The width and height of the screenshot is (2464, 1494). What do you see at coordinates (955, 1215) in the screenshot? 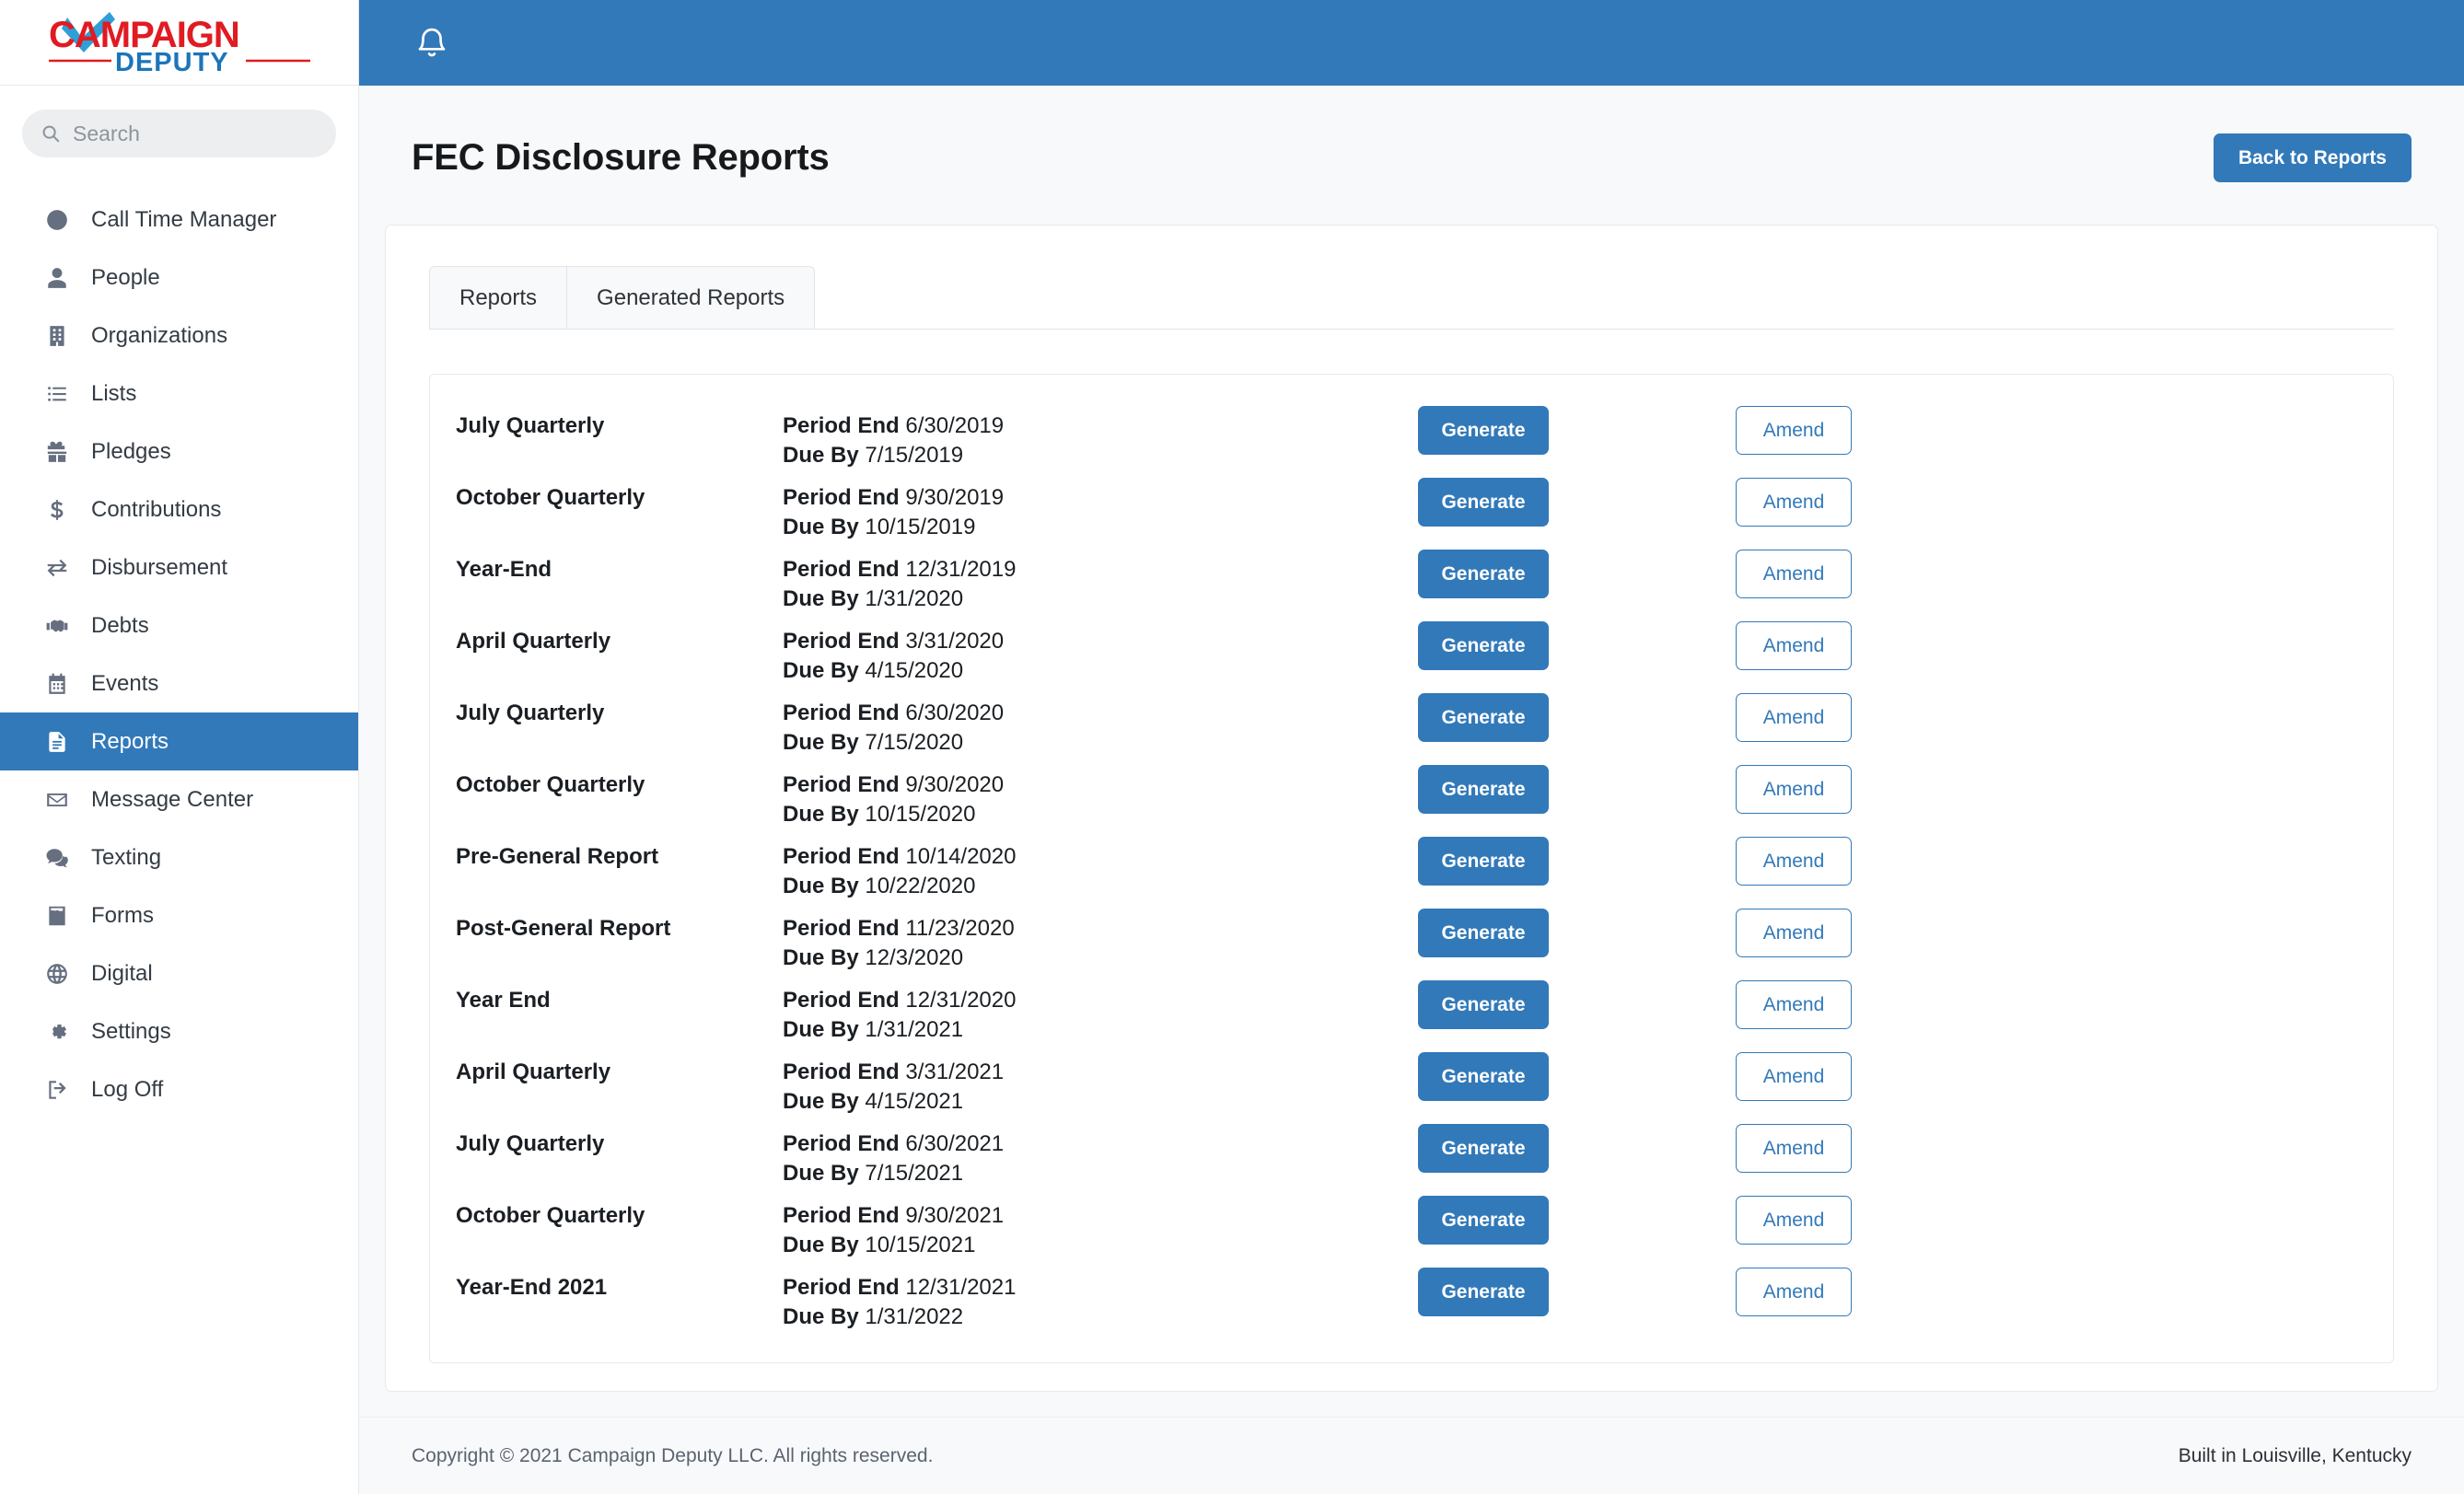
I see `period-end-value: 9/30/2021` at bounding box center [955, 1215].